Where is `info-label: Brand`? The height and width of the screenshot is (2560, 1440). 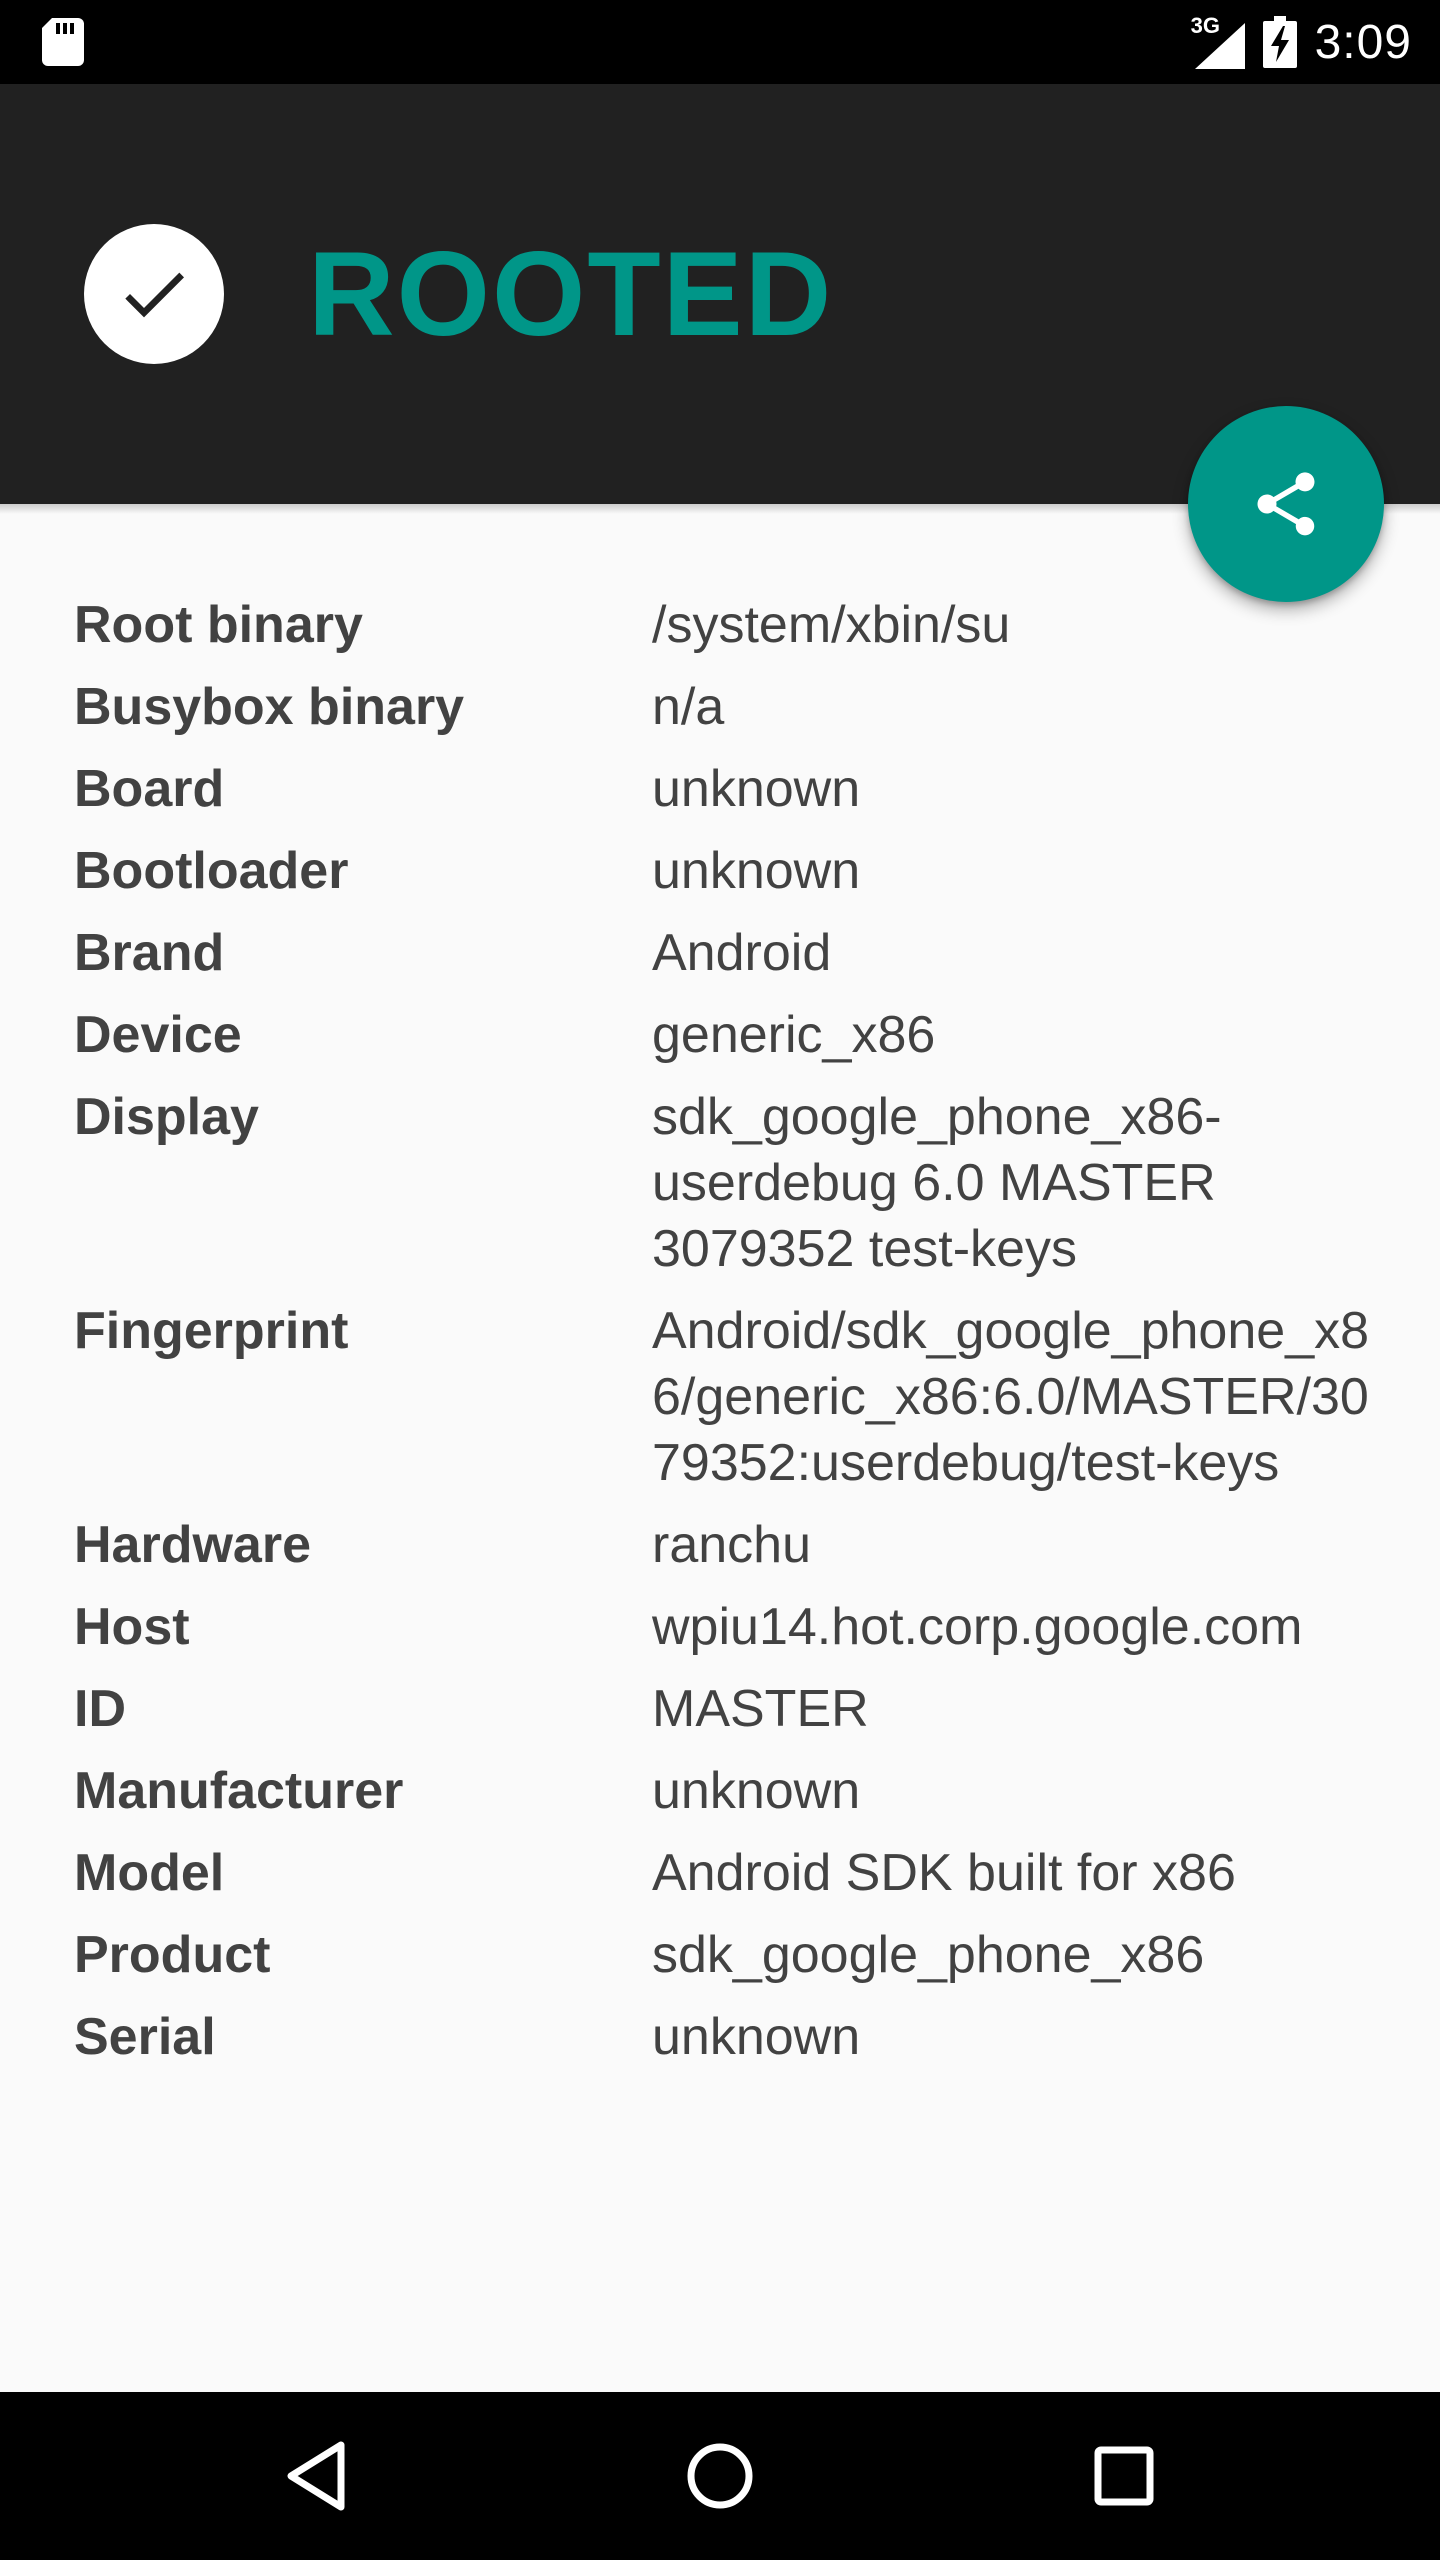 info-label: Brand is located at coordinates (149, 953).